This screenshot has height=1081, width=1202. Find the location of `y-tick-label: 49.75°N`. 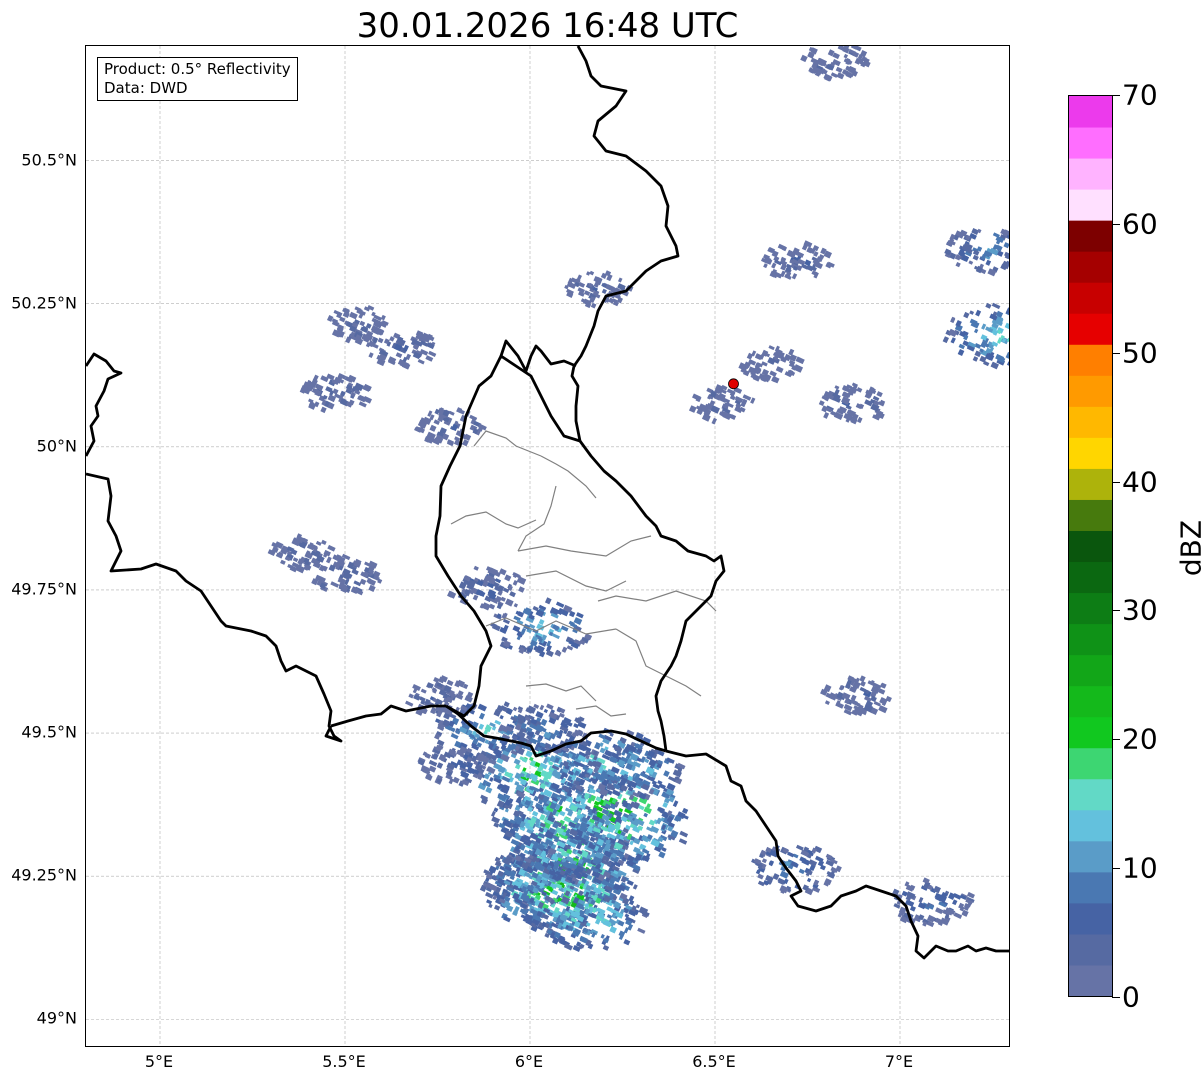

y-tick-label: 49.75°N is located at coordinates (44, 589).